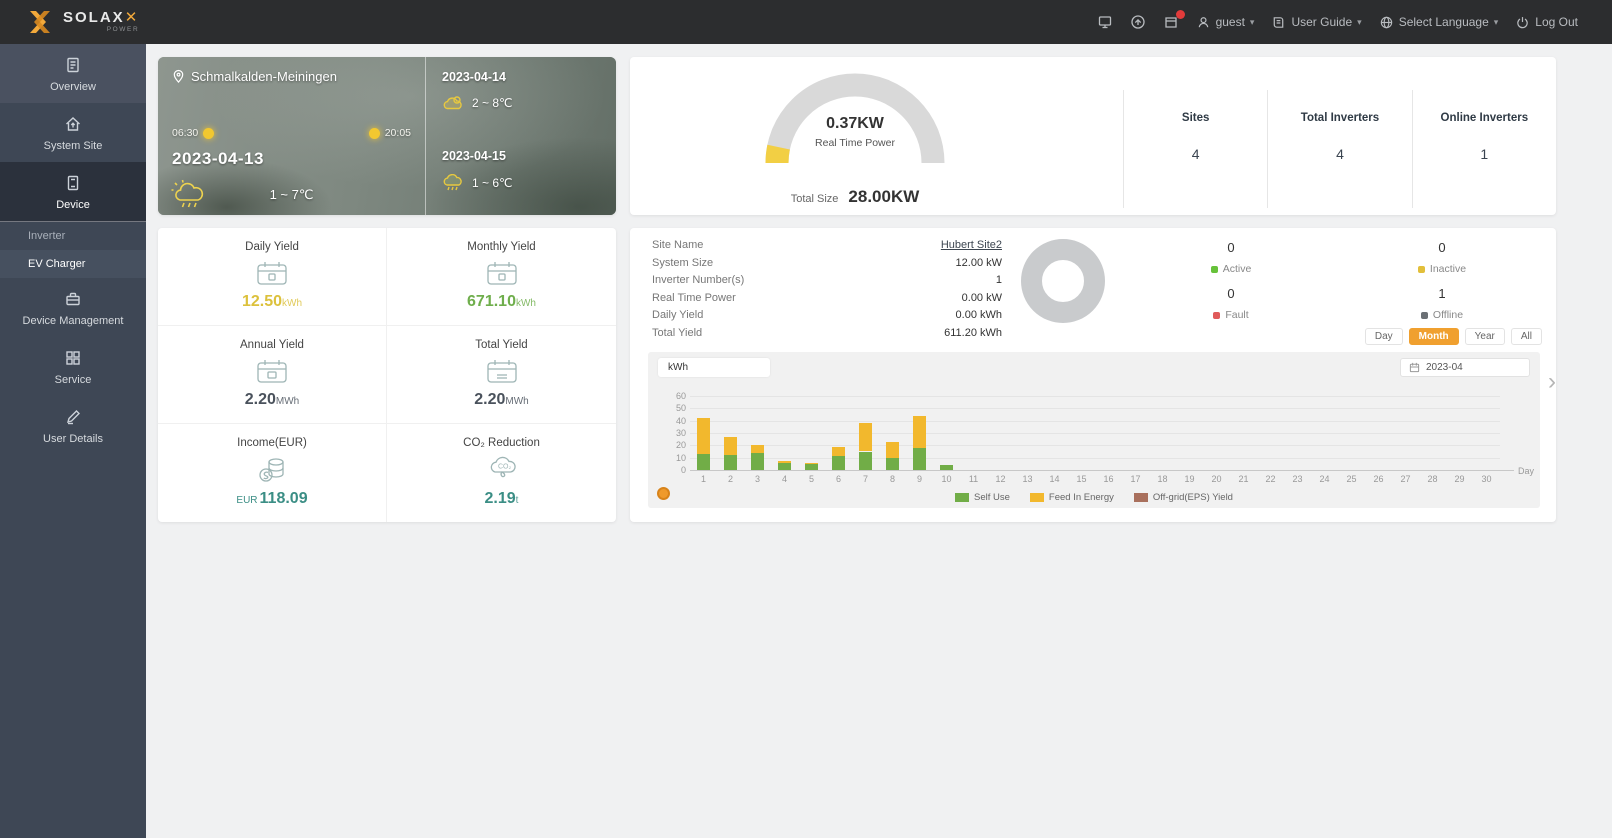 This screenshot has height=838, width=1612. I want to click on logo-text: SOLAX✕ POWER, so click(101, 22).